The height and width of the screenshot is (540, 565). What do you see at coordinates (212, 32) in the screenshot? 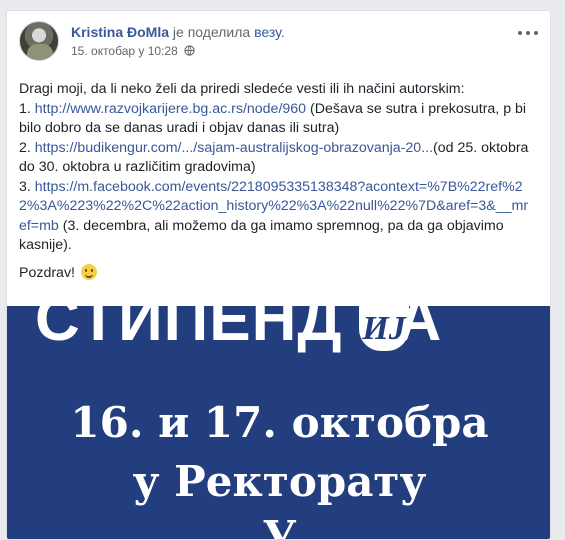
I see `shared-text: је поделила` at bounding box center [212, 32].